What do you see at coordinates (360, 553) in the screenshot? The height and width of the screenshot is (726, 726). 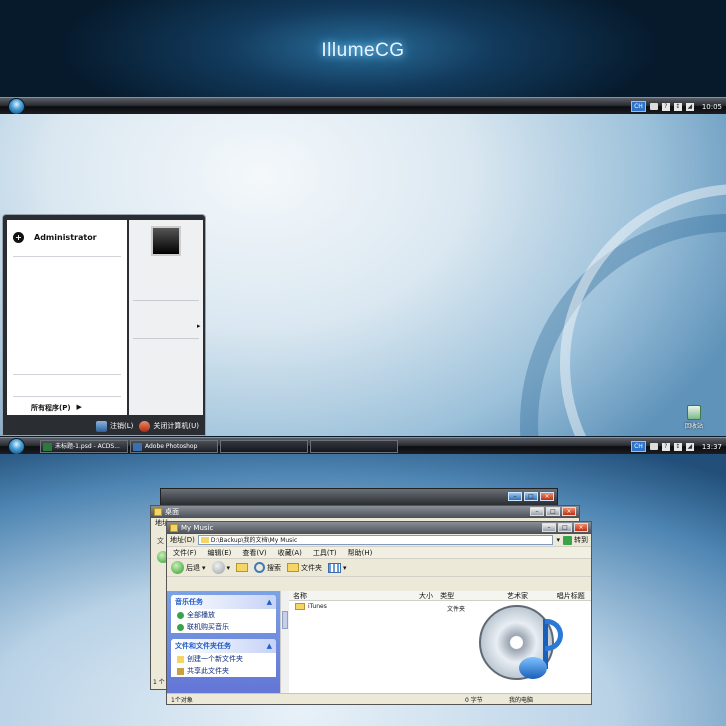 I see `menu-help: 帮助(H)` at bounding box center [360, 553].